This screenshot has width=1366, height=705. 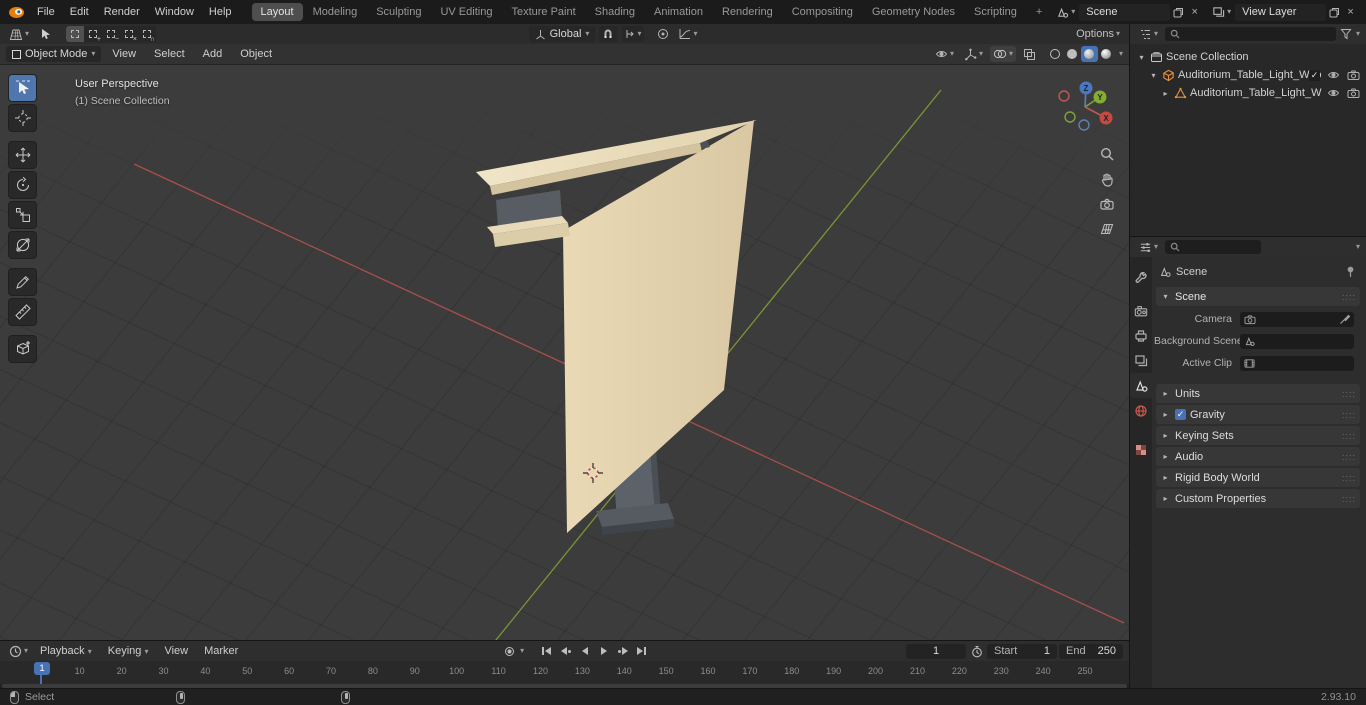 What do you see at coordinates (1350, 272) in the screenshot?
I see `pin-button` at bounding box center [1350, 272].